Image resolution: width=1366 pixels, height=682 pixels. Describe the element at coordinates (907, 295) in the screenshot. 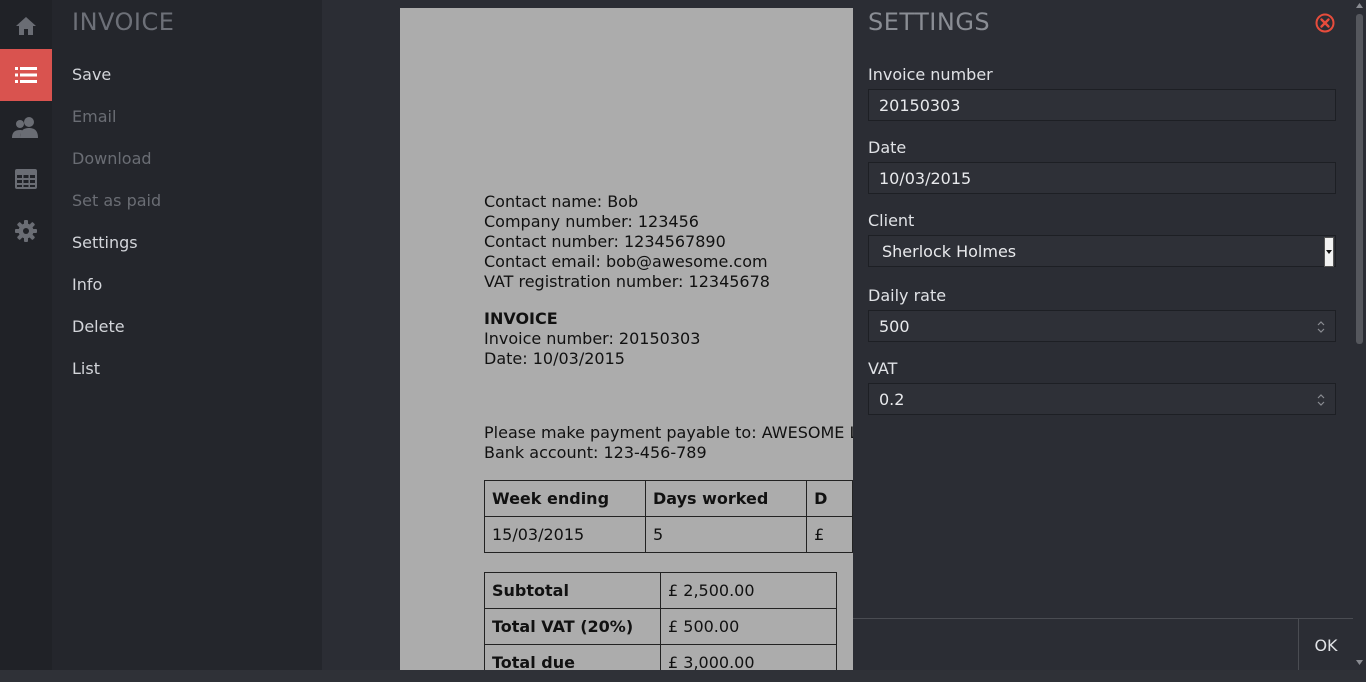

I see `daily-rate-label: Daily rate` at that location.